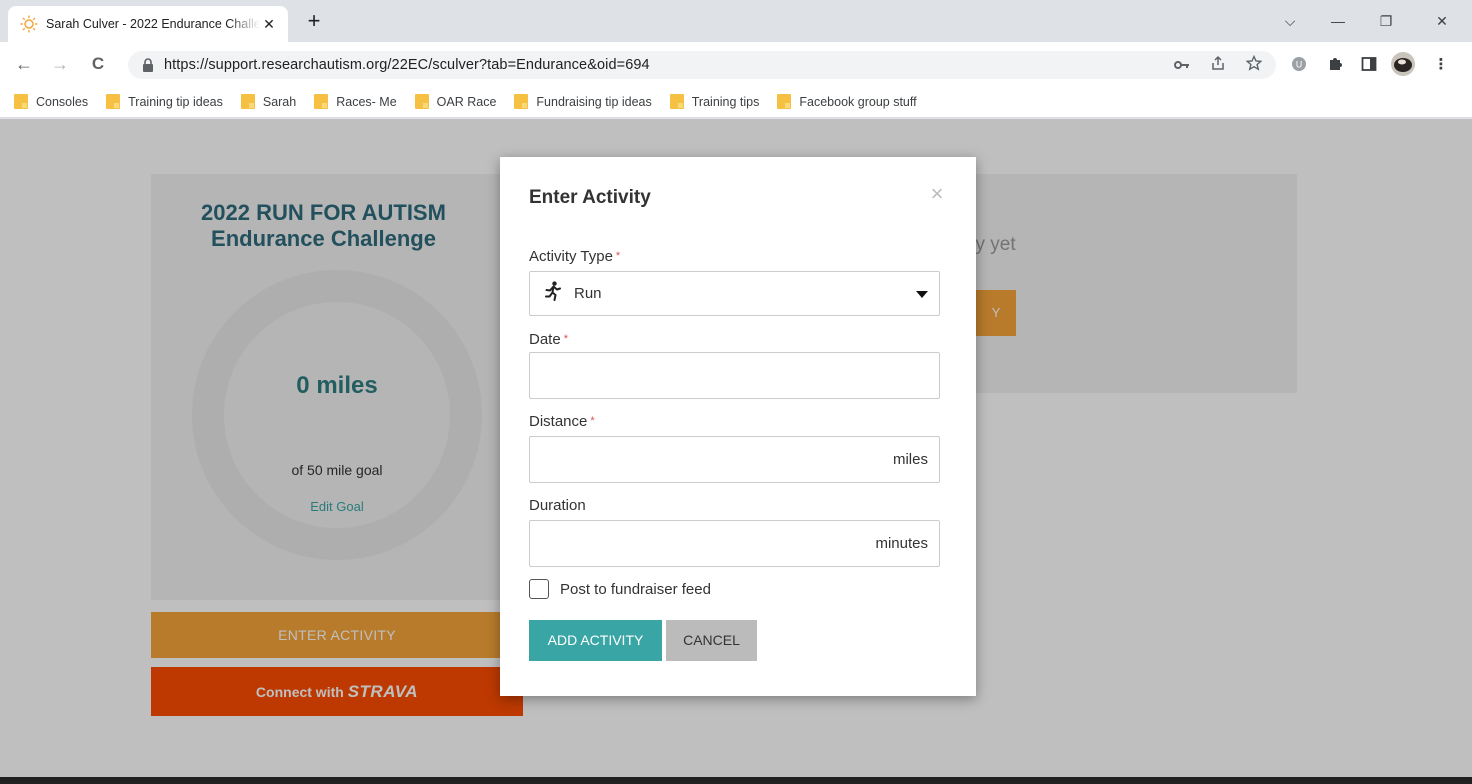  I want to click on bookmark-folder: Races- Me, so click(355, 101).